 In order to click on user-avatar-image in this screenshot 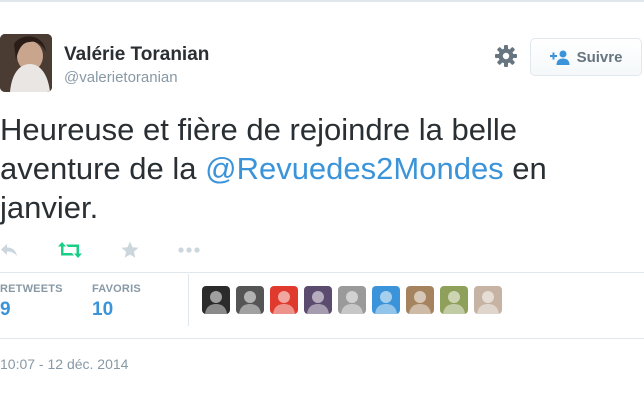, I will do `click(26, 63)`.